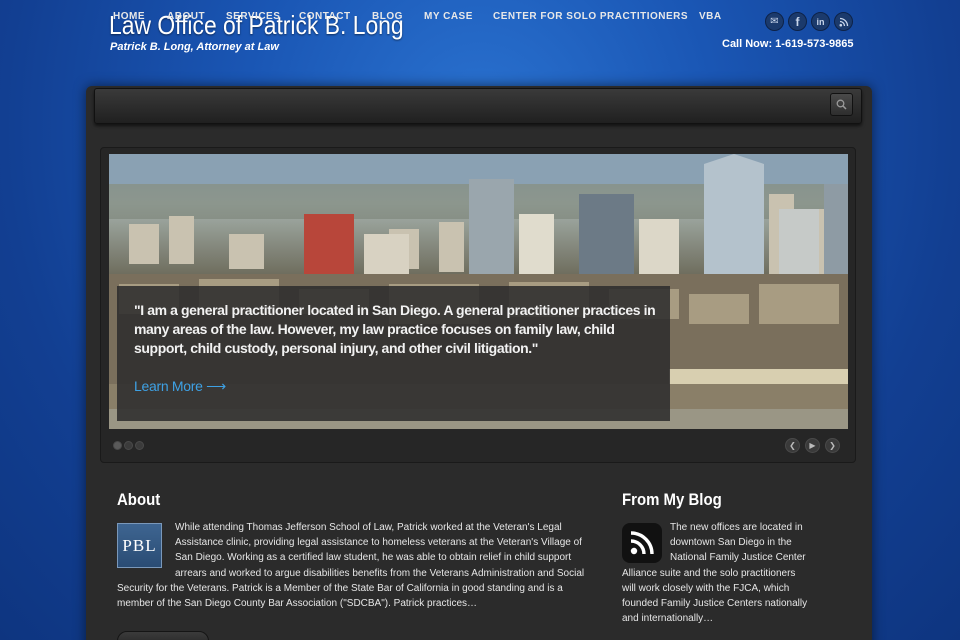 The height and width of the screenshot is (640, 960). What do you see at coordinates (792, 445) in the screenshot?
I see `chevron-left-icon: ❮` at bounding box center [792, 445].